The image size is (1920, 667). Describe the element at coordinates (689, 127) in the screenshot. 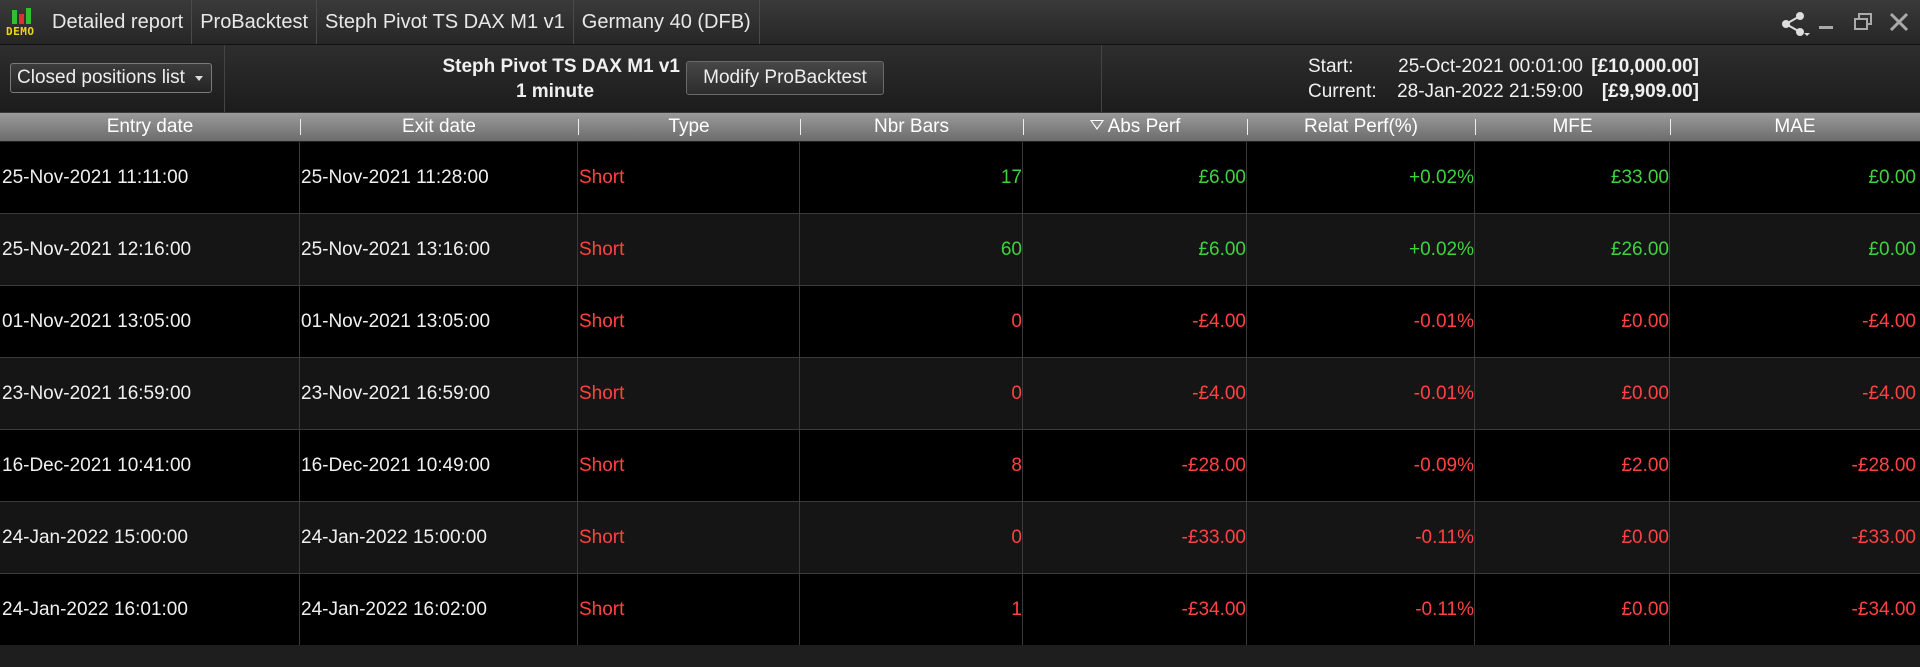

I see `column-header-type: Type` at that location.